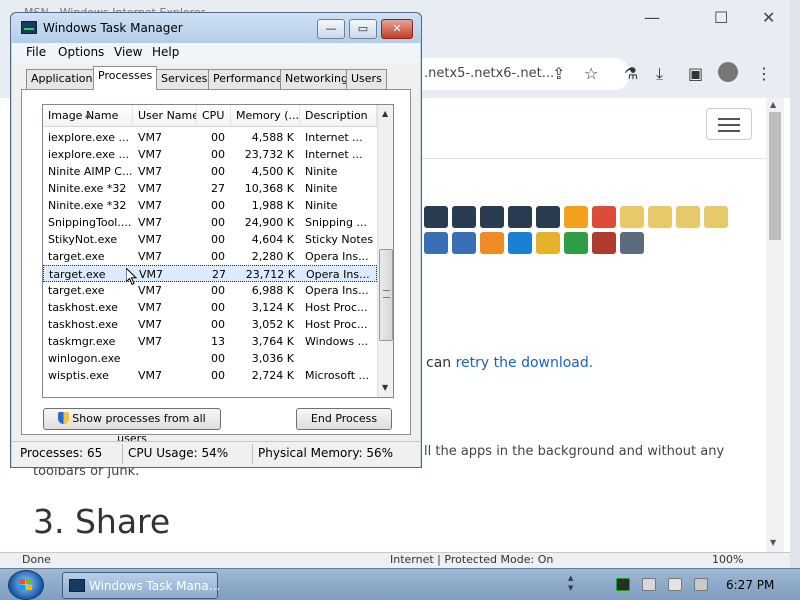  I want to click on cell-user: VM7, so click(150, 222).